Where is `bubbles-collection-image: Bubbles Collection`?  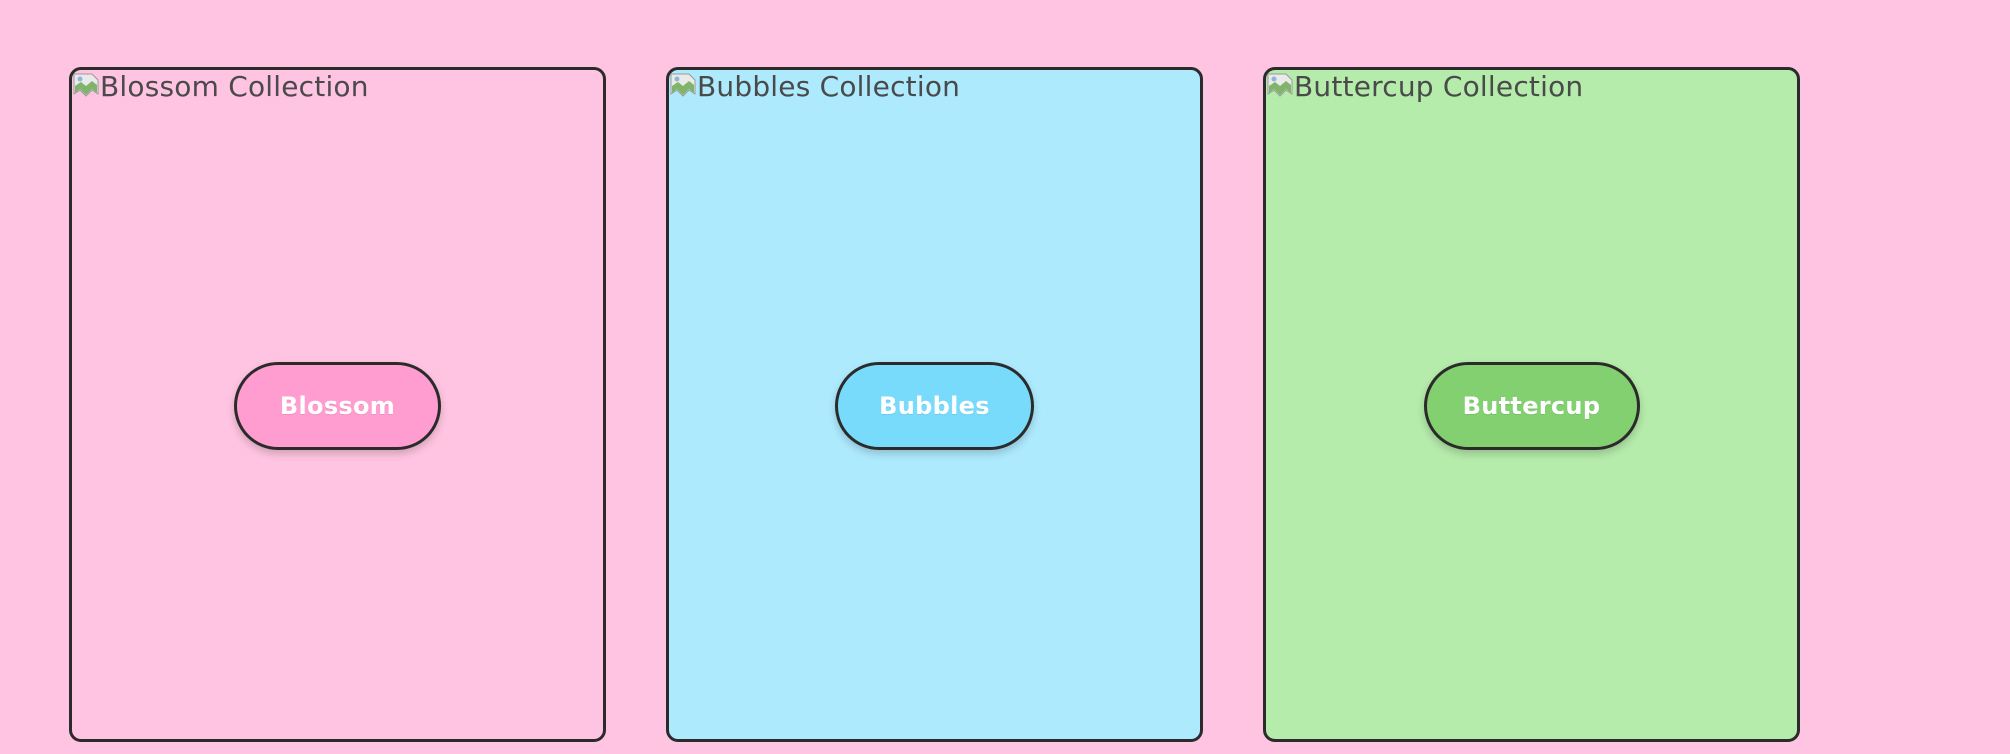 bubbles-collection-image: Bubbles Collection is located at coordinates (814, 87).